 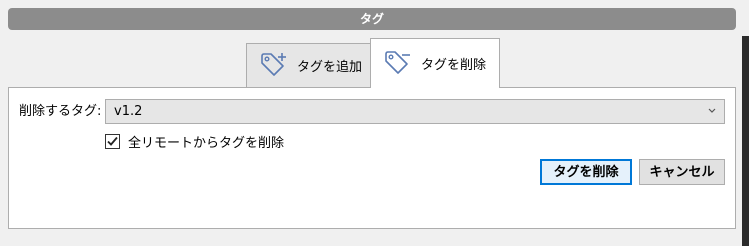 I want to click on dialog-title: タグ, so click(x=371, y=19).